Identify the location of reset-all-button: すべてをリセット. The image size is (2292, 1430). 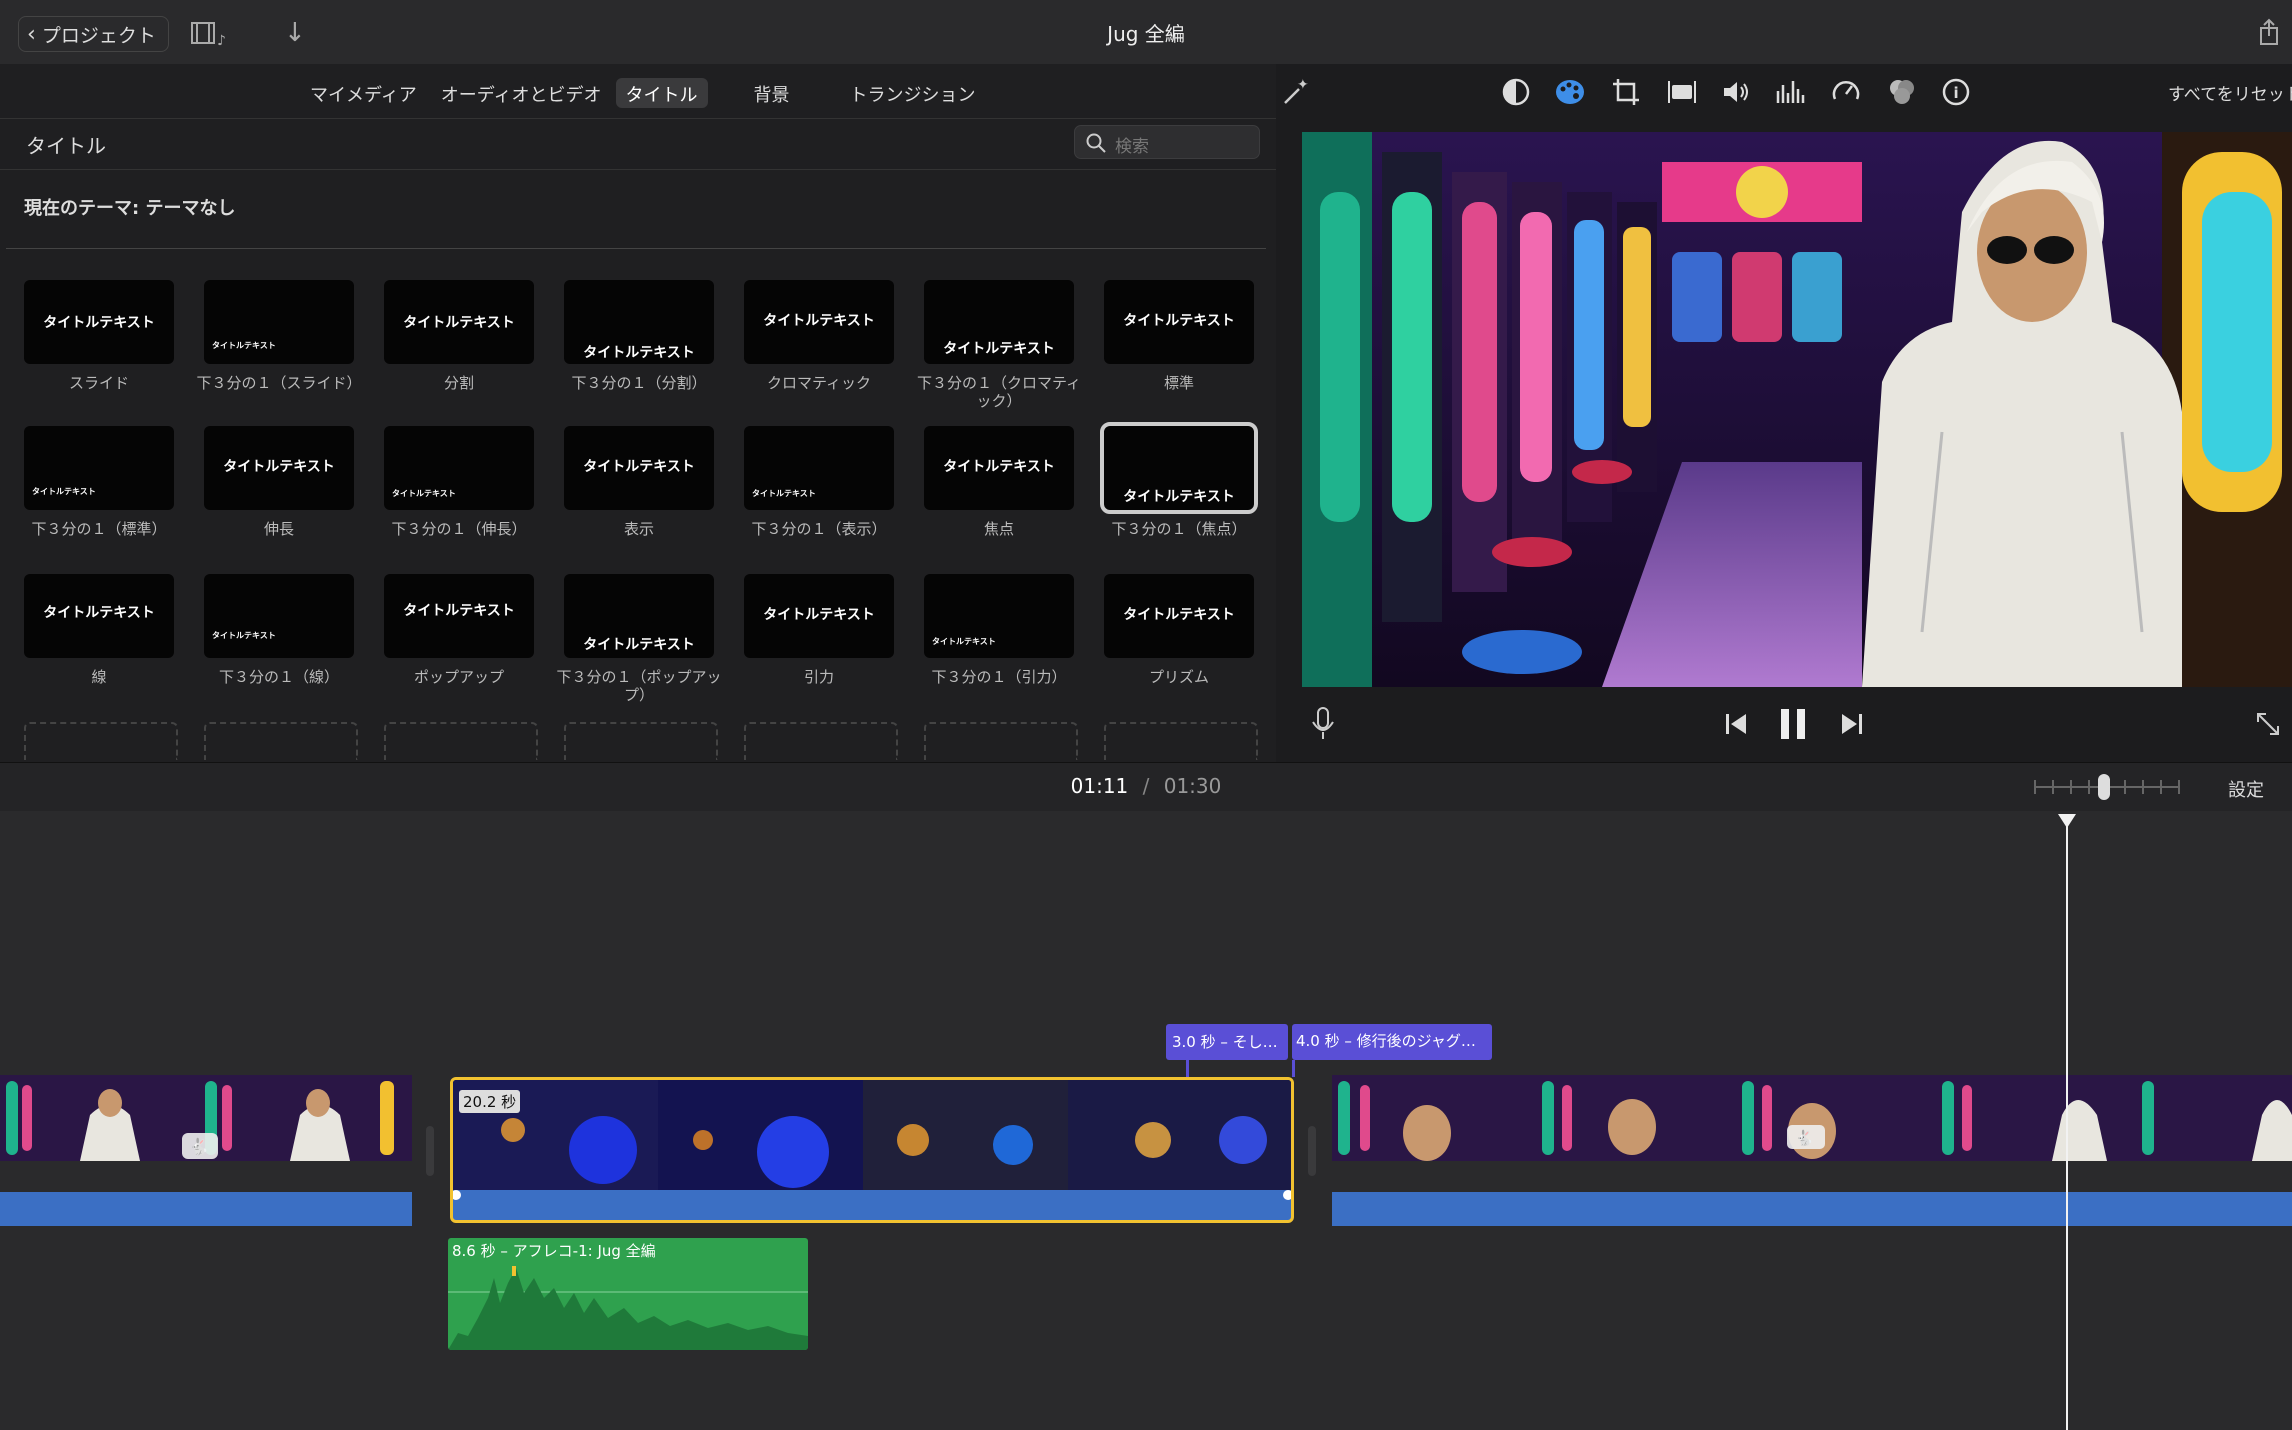
(2230, 92).